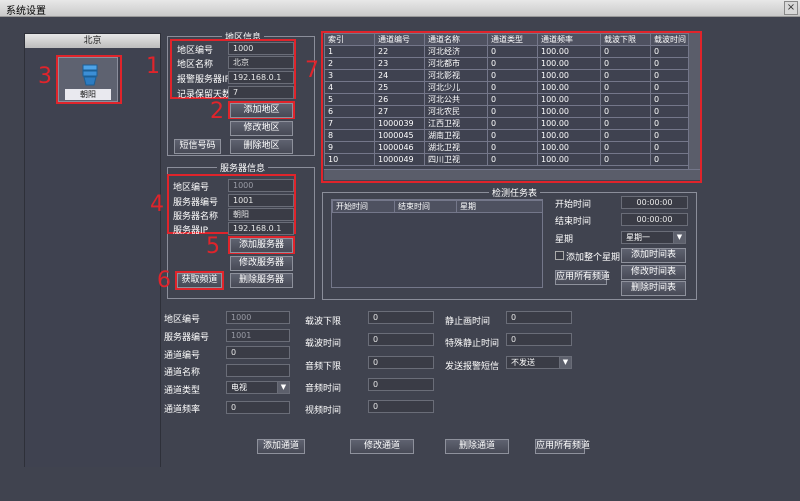  I want to click on still-time-field: 0, so click(539, 317).